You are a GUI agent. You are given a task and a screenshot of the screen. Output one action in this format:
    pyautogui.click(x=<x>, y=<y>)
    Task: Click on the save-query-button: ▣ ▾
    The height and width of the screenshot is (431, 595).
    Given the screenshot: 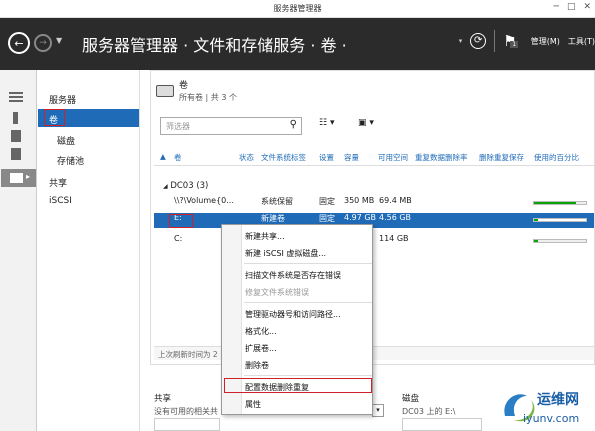 What is the action you would take?
    pyautogui.click(x=366, y=123)
    